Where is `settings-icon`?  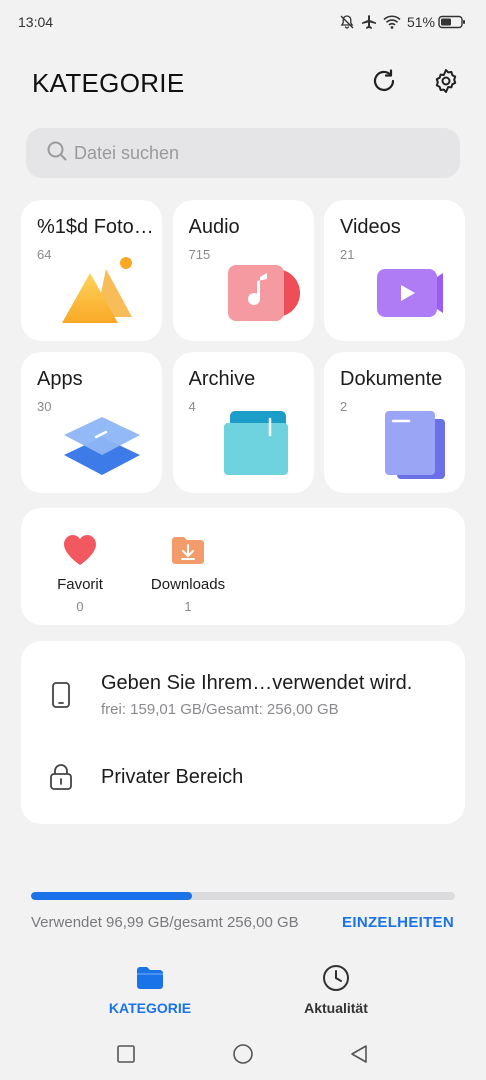
settings-icon is located at coordinates (446, 83).